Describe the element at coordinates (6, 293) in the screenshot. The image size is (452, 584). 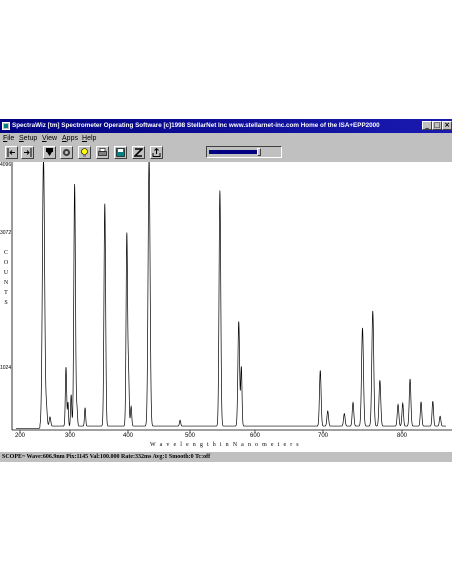
I see `ylabel-t: T` at that location.